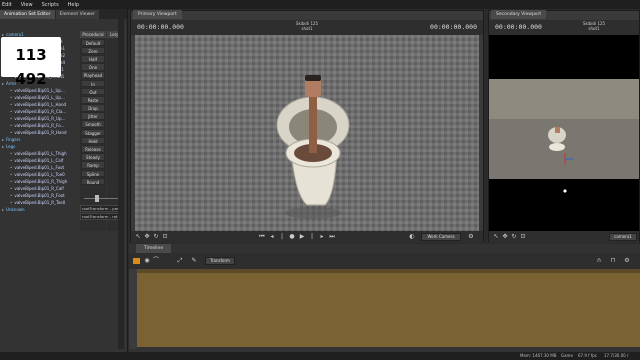 This screenshot has width=640, height=360. I want to click on tree-item-label: Unknown, so click(15, 209).